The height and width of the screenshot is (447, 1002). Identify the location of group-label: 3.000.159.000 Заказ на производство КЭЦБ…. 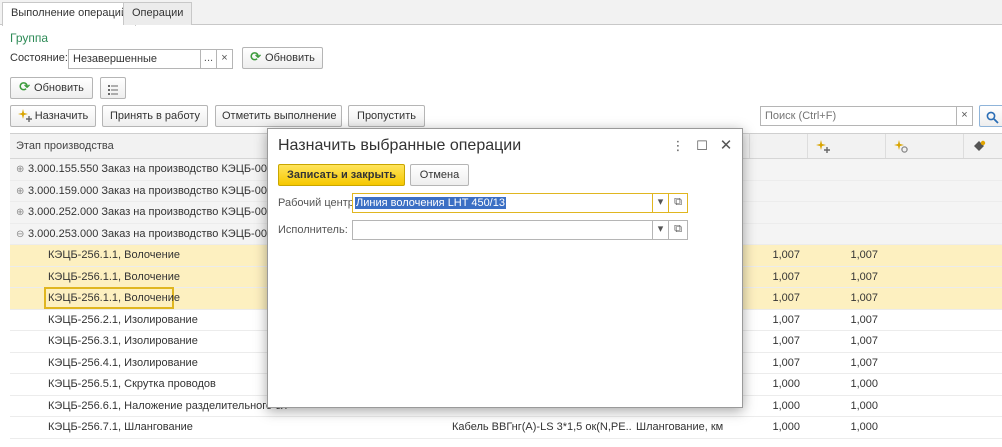
(154, 190).